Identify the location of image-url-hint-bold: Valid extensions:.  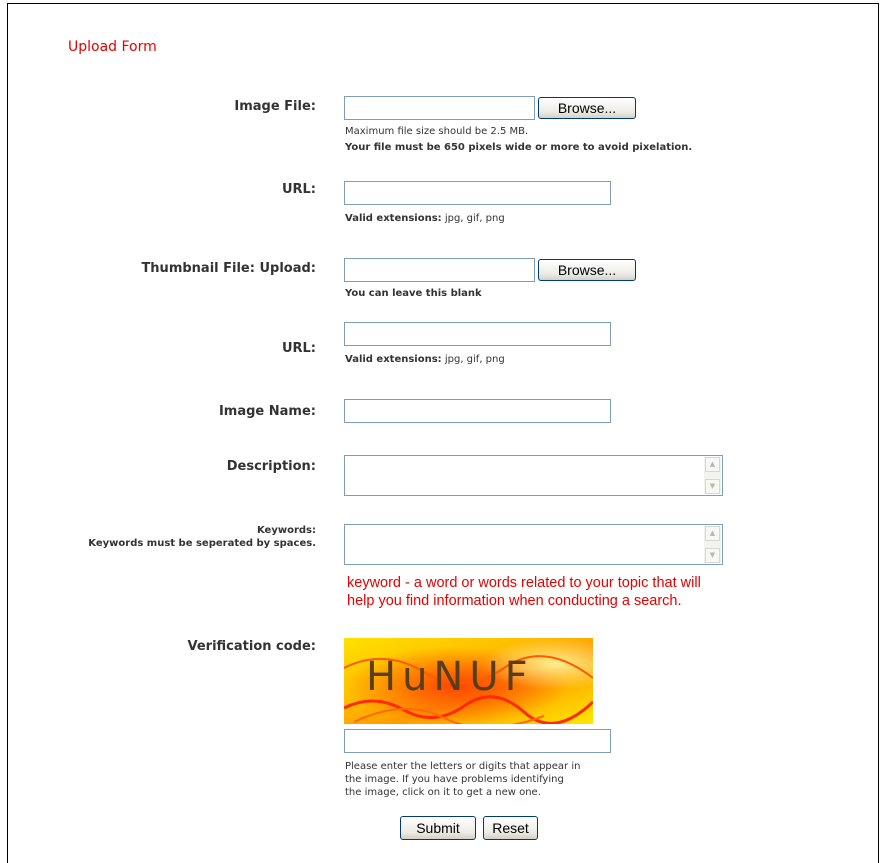
(393, 218).